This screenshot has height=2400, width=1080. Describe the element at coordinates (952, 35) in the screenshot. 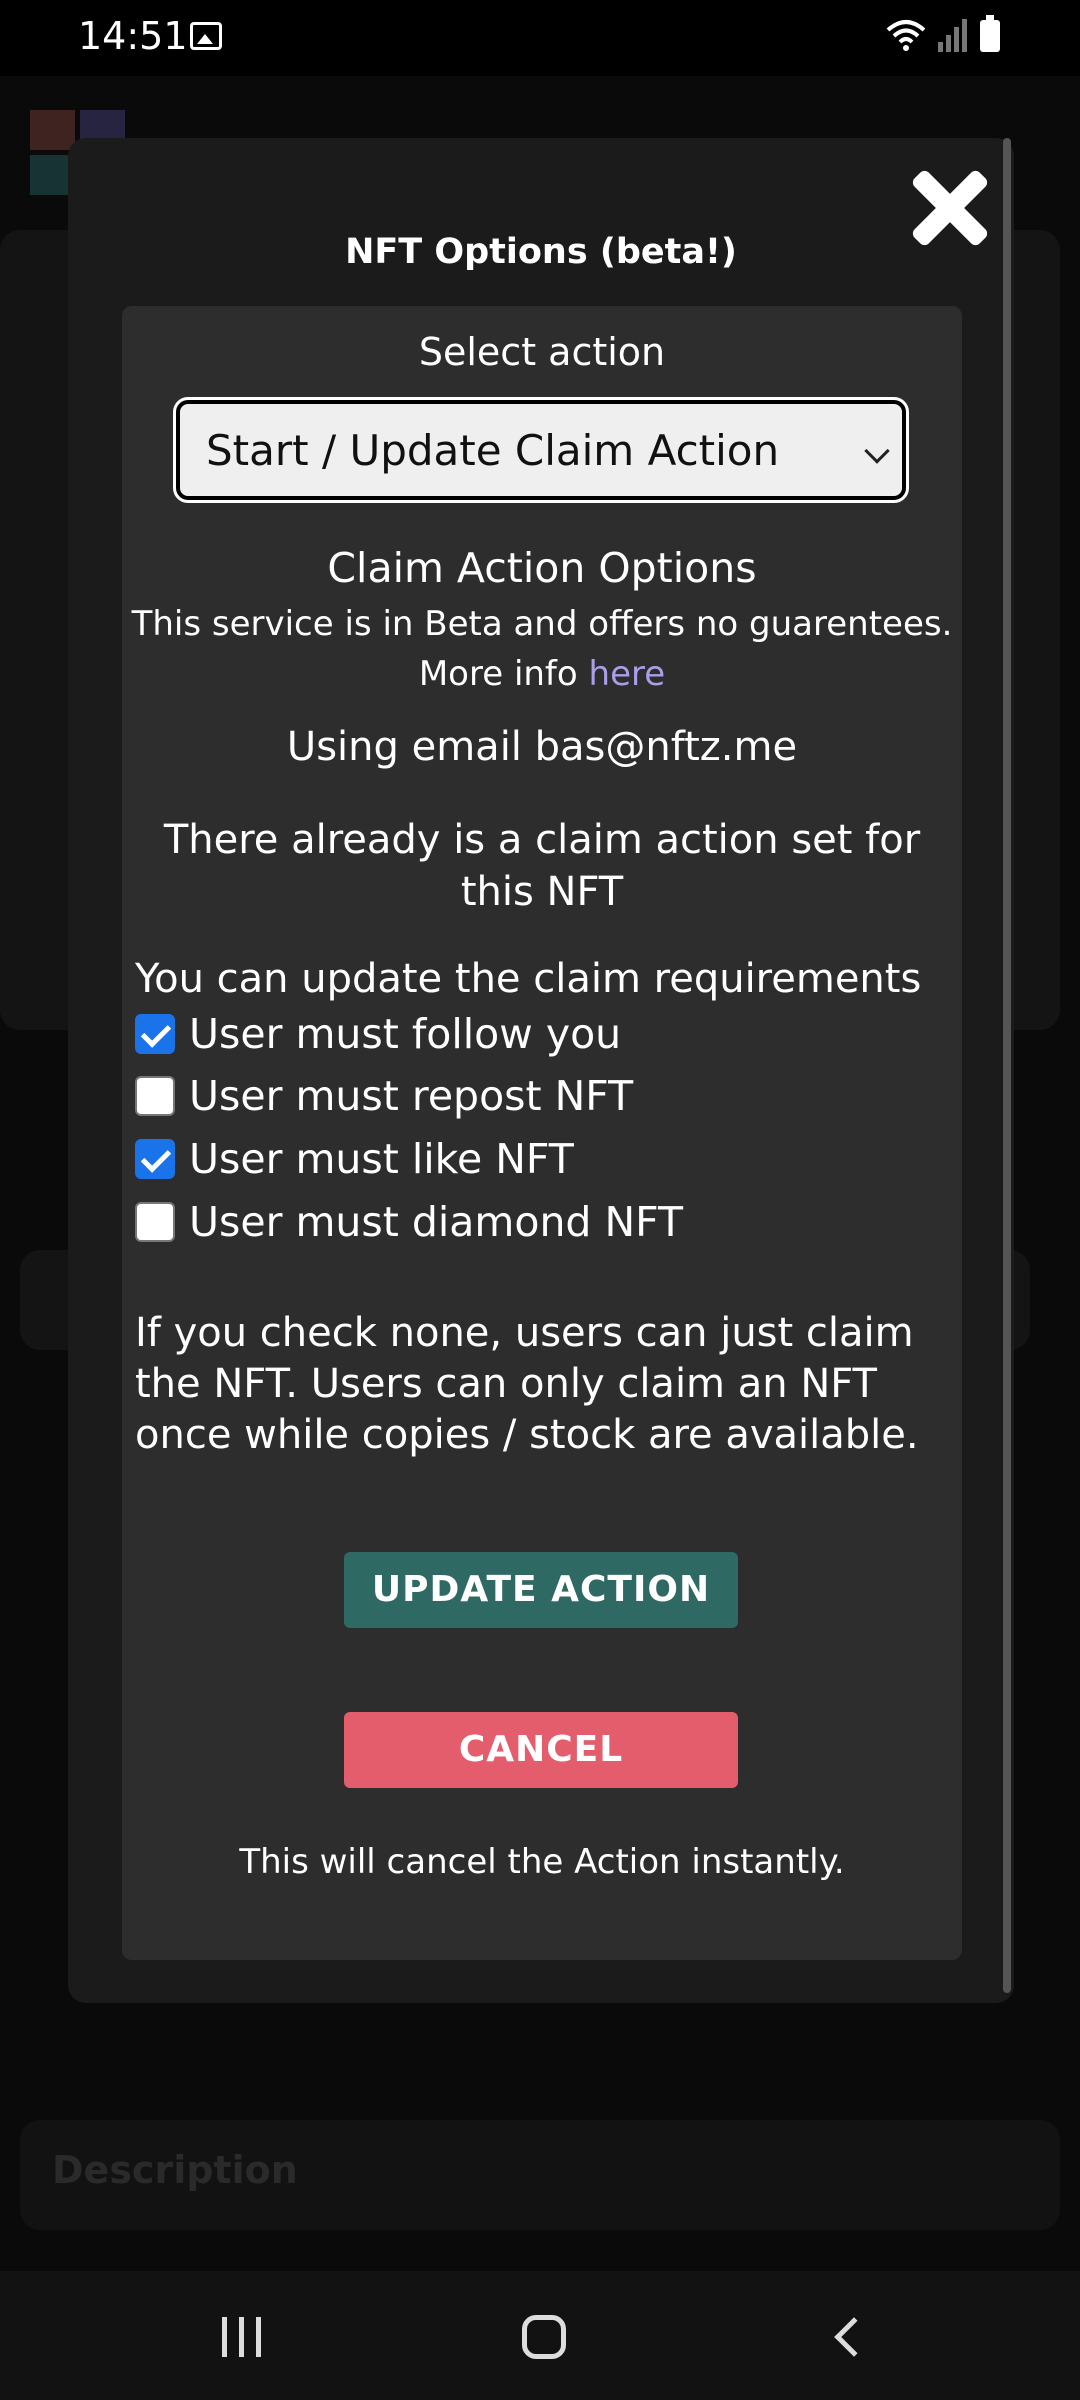

I see `signal-icon` at that location.